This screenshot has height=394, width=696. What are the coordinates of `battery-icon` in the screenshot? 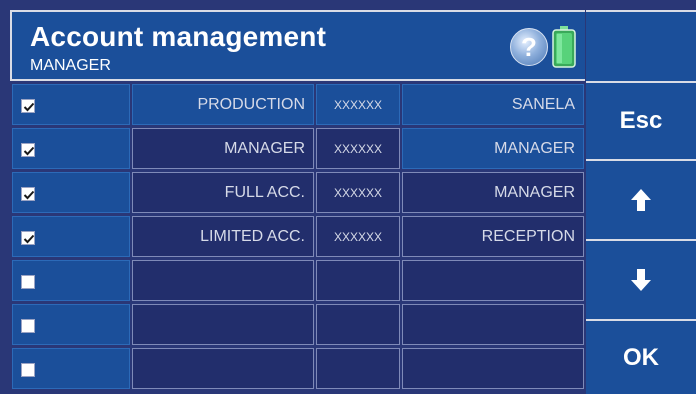 It's located at (564, 47).